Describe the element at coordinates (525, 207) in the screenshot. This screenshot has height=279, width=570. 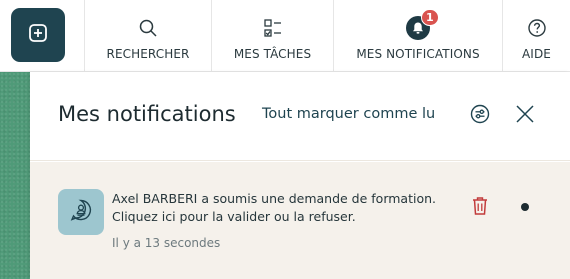
I see `unread-indicator` at that location.